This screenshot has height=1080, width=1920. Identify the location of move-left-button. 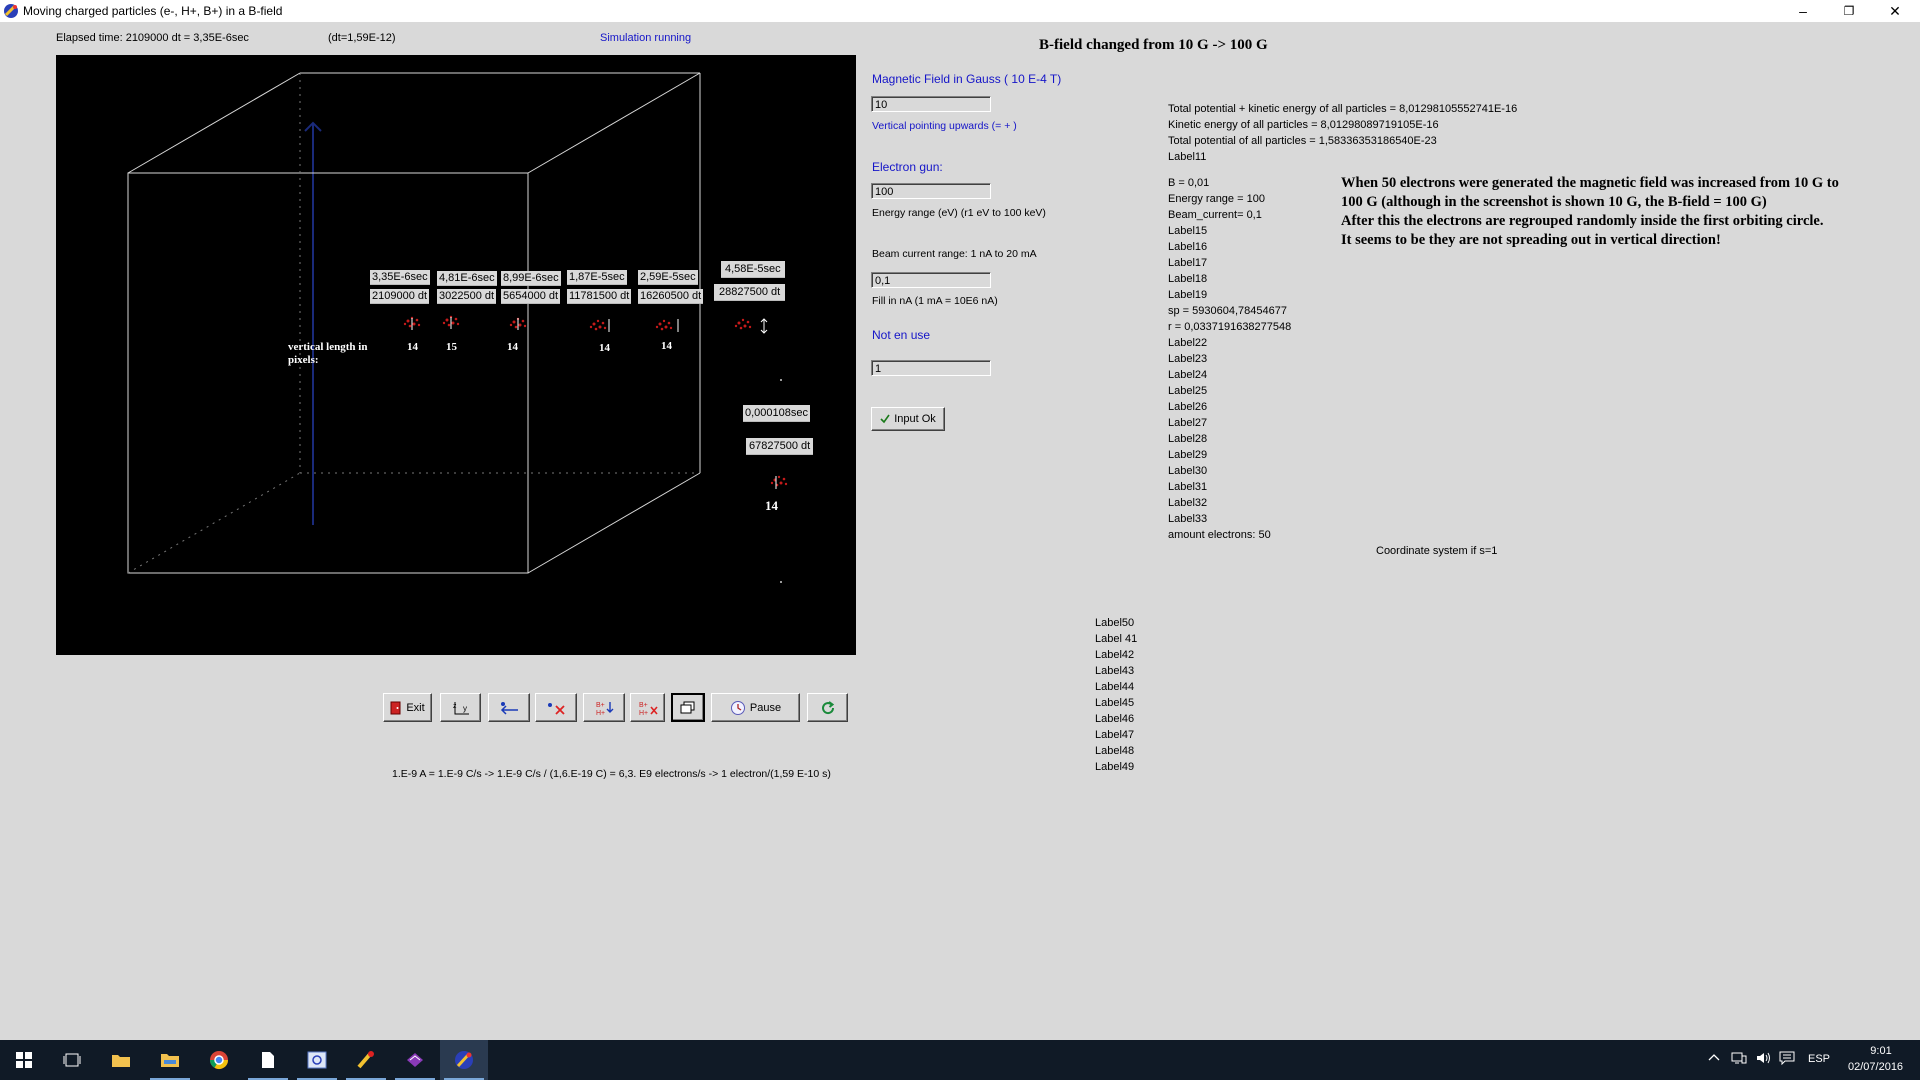
(509, 707).